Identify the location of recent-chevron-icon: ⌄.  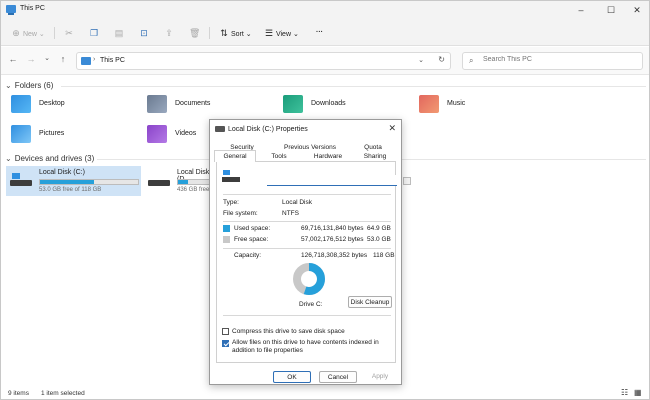
(47, 58).